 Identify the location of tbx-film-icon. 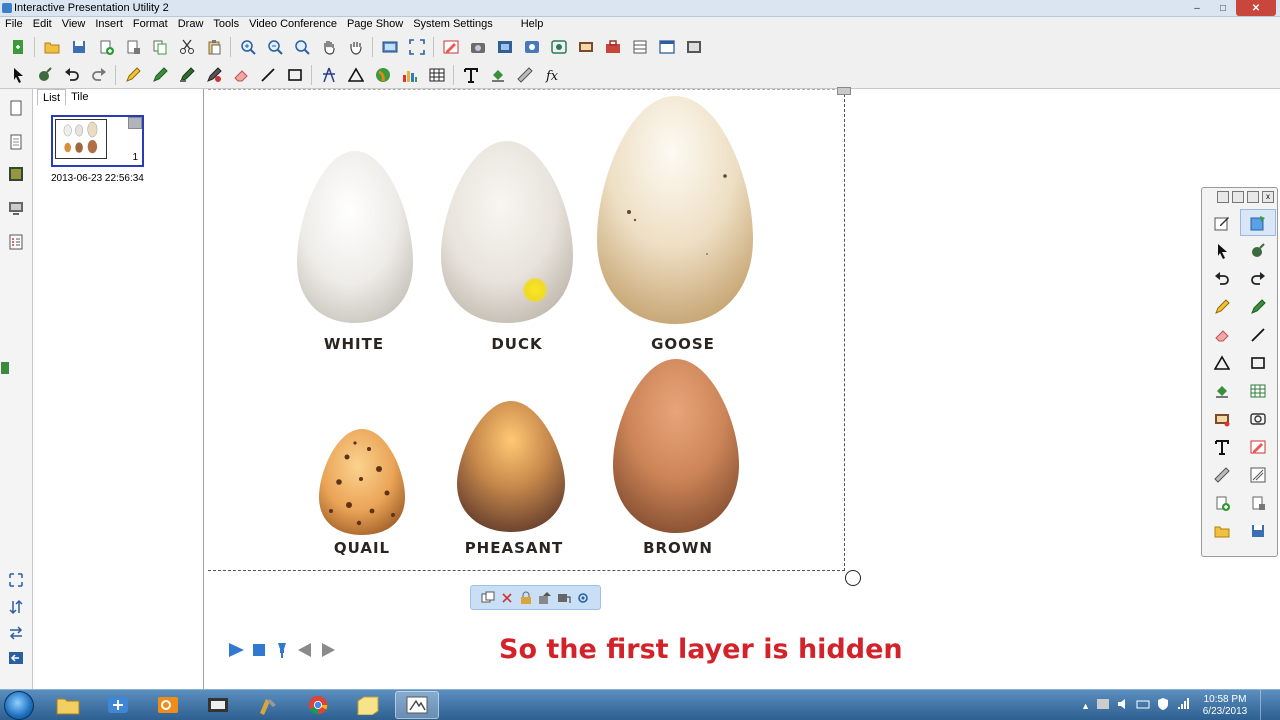
(1222, 418).